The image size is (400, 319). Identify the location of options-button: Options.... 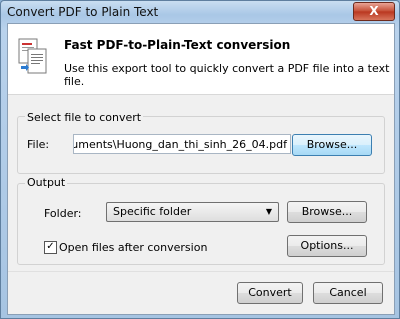
(327, 246).